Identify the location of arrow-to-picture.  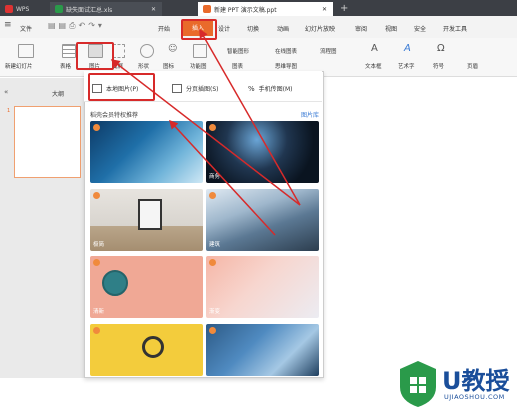
(205, 132).